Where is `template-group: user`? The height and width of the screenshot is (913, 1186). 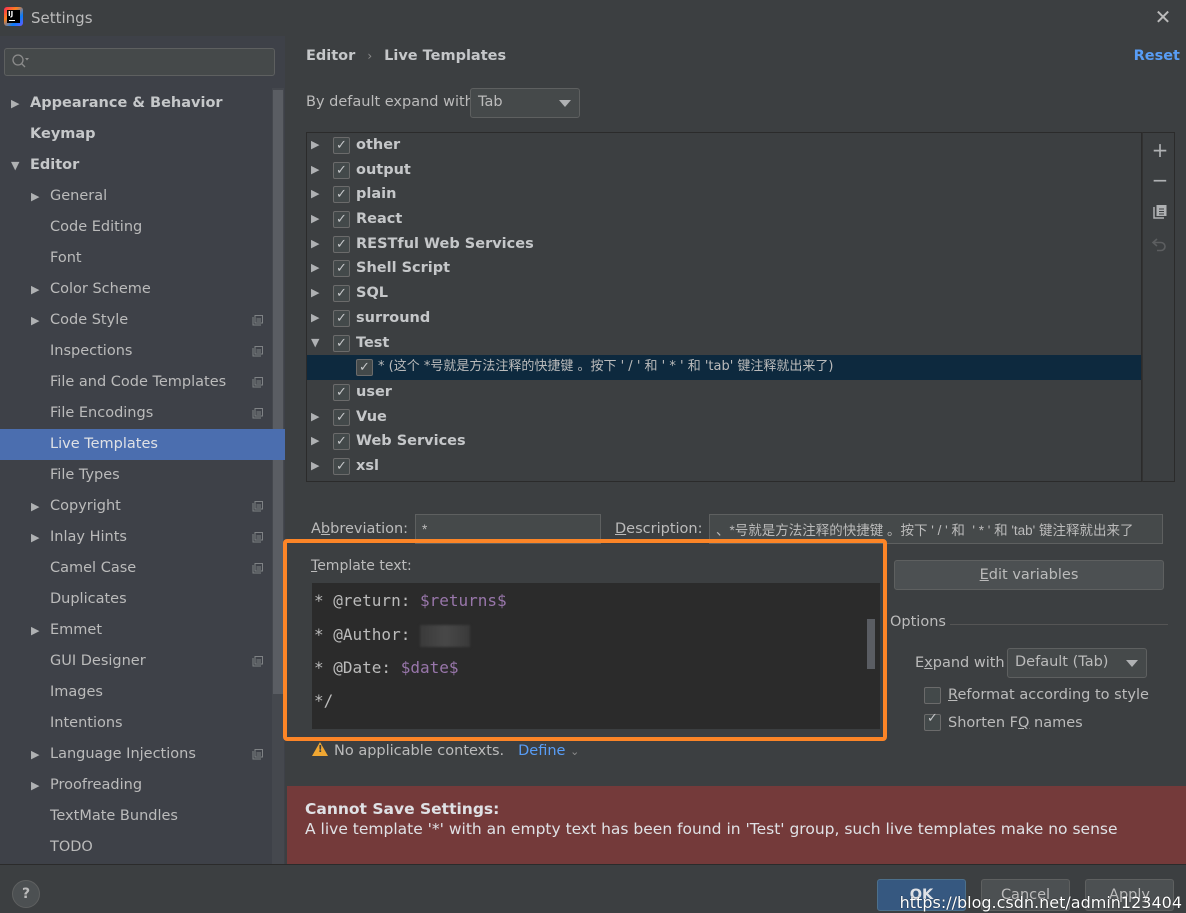 template-group: user is located at coordinates (724, 392).